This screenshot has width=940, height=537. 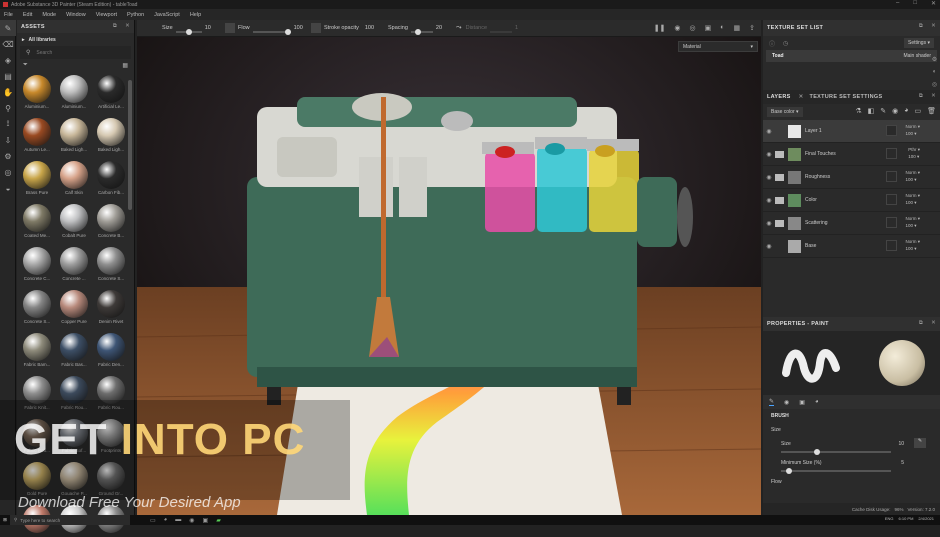 I want to click on display-settings-icon: ◐, so click(x=722, y=28).